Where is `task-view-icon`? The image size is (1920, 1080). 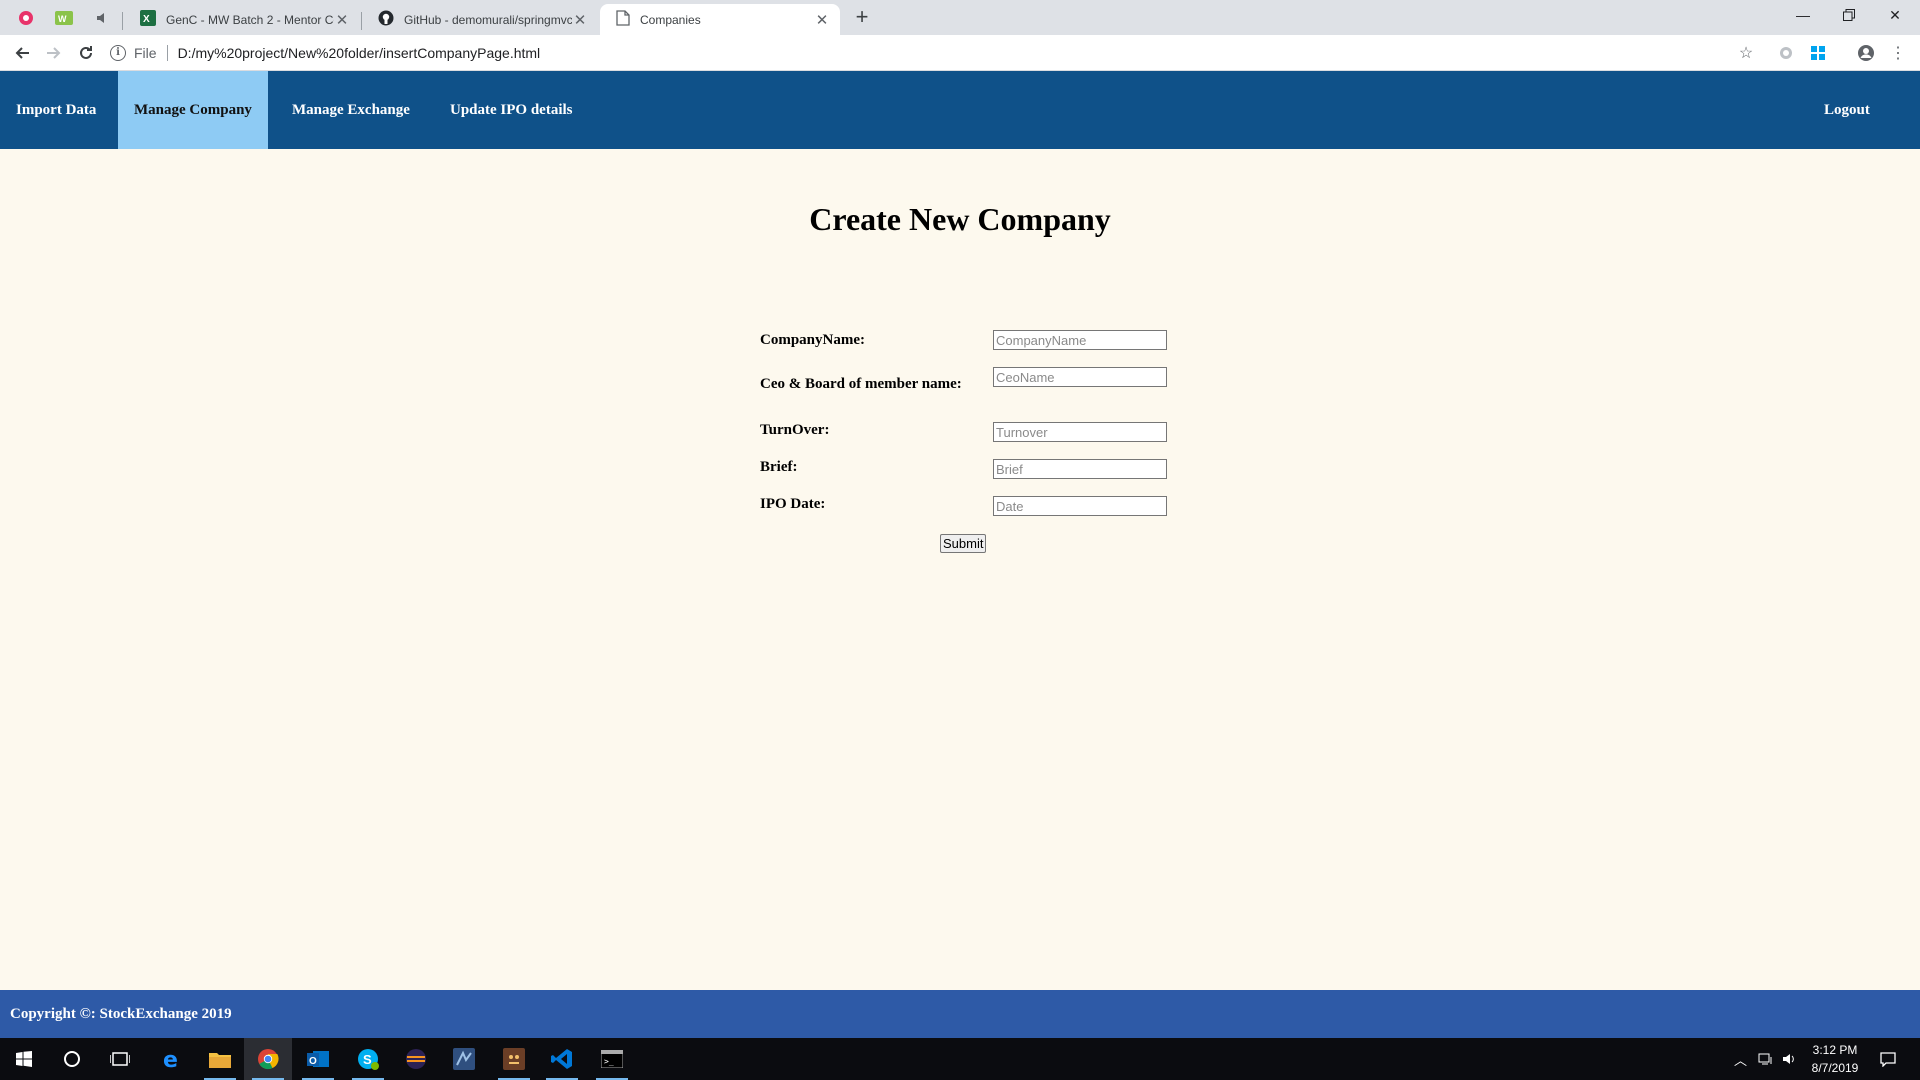
task-view-icon is located at coordinates (120, 1059).